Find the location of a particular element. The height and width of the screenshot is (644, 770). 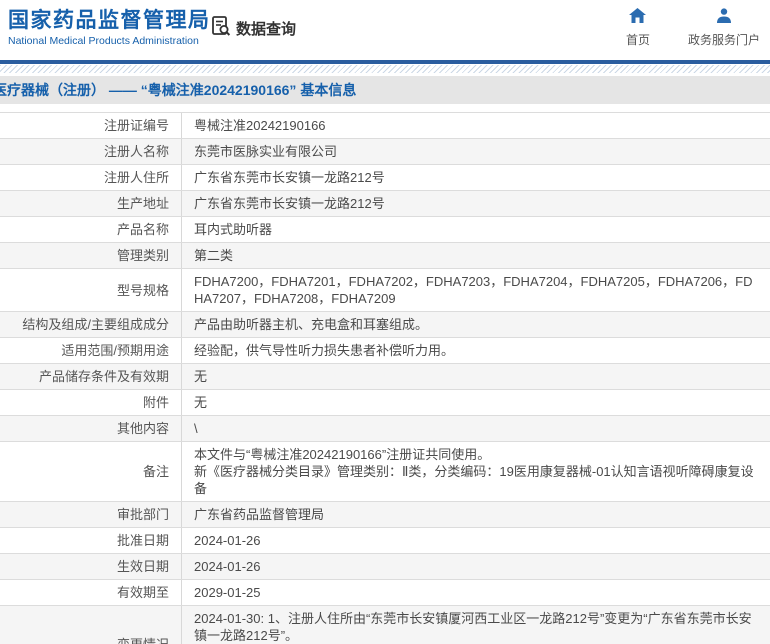

table-row: 注册证编号 粤械注准20242190166 is located at coordinates (385, 126).